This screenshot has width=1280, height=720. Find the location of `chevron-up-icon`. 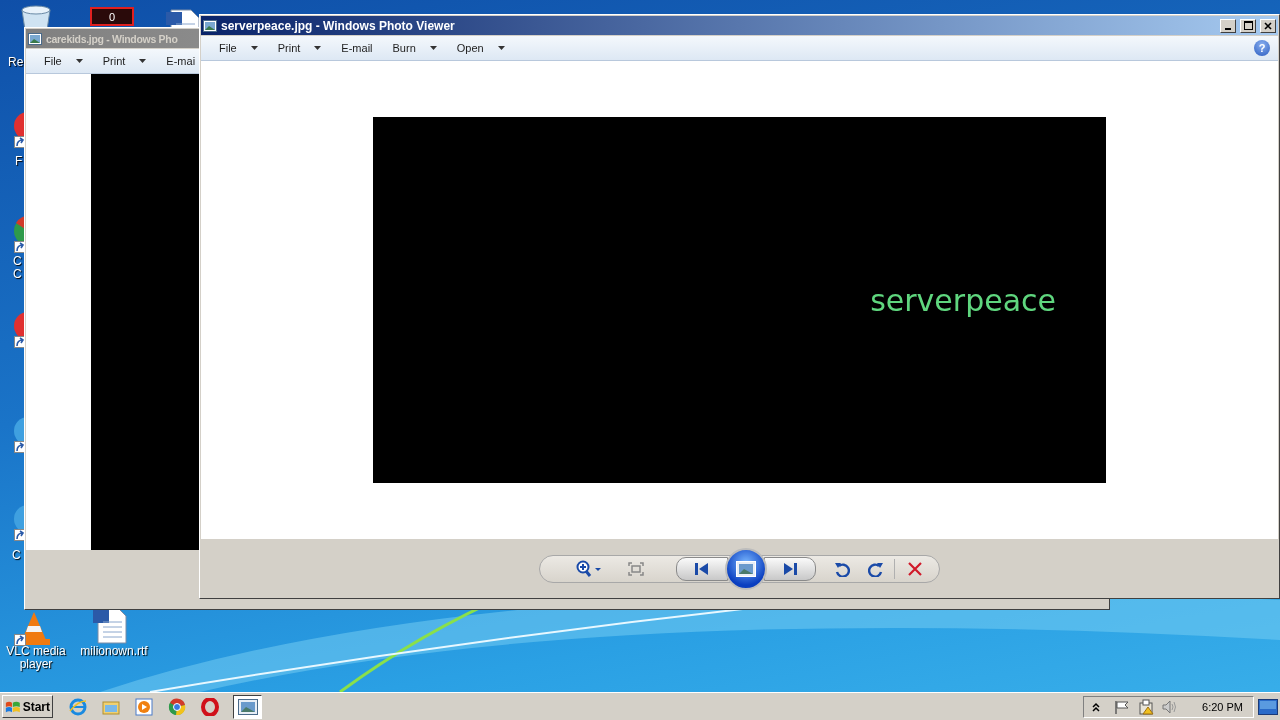

chevron-up-icon is located at coordinates (1096, 706).